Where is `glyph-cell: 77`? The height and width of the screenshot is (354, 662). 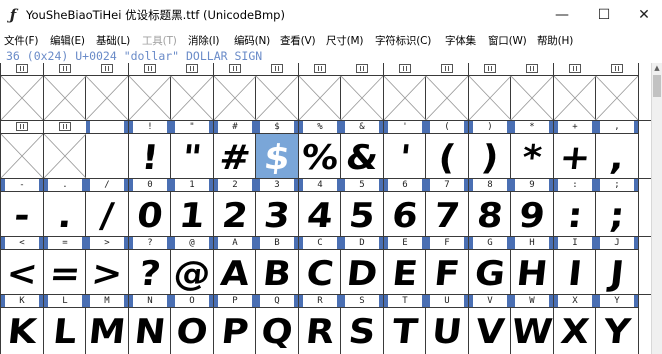 glyph-cell: 77 is located at coordinates (447, 207).